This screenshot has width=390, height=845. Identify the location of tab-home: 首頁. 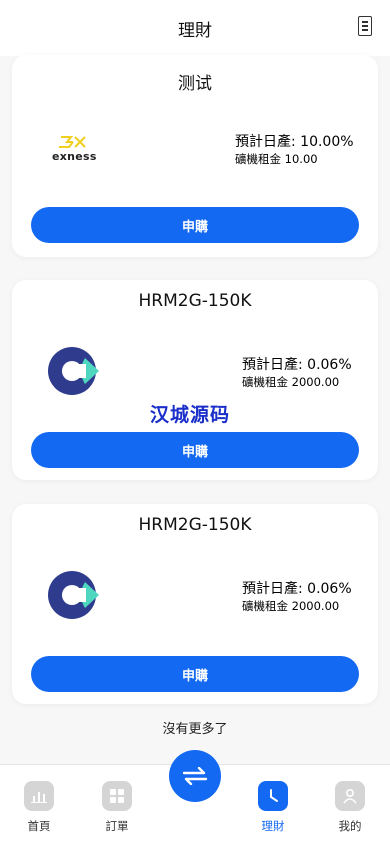
(39, 807).